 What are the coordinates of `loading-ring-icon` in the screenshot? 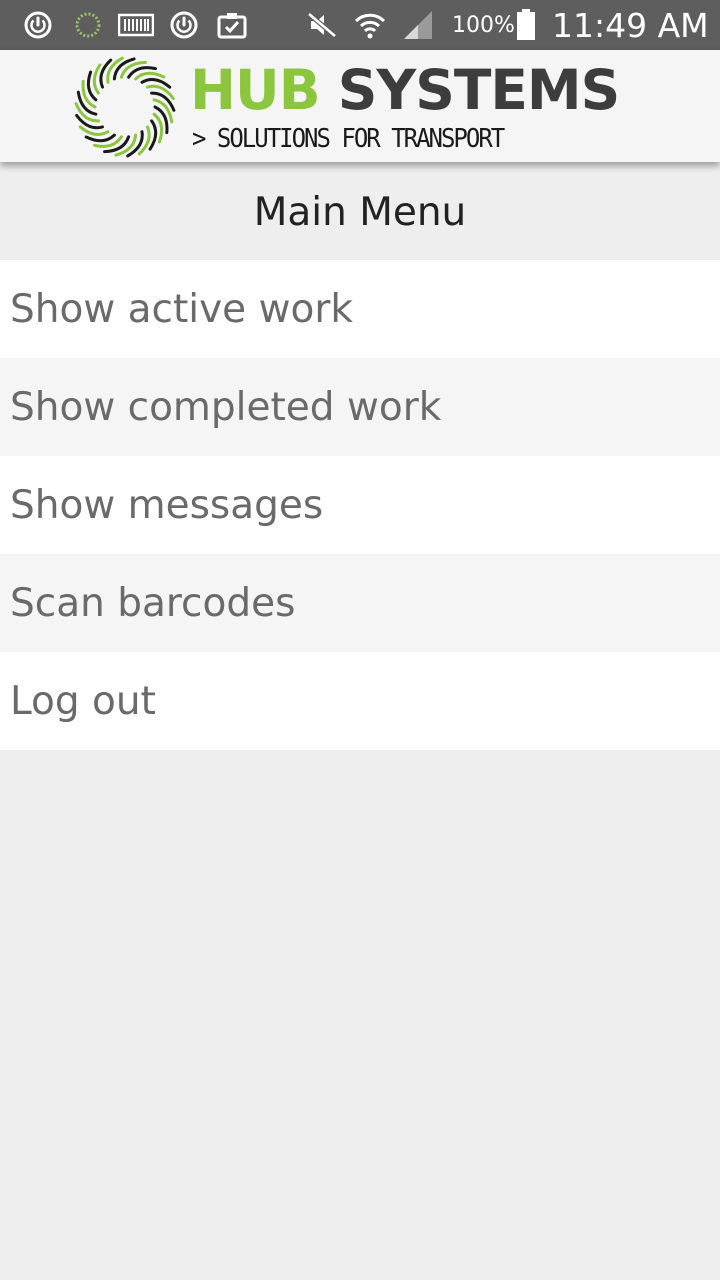 It's located at (88, 25).